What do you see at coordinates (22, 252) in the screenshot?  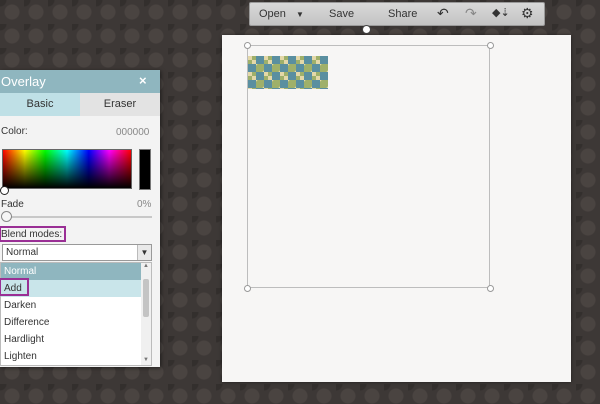 I see `blend-mode-selected-value: Normal` at bounding box center [22, 252].